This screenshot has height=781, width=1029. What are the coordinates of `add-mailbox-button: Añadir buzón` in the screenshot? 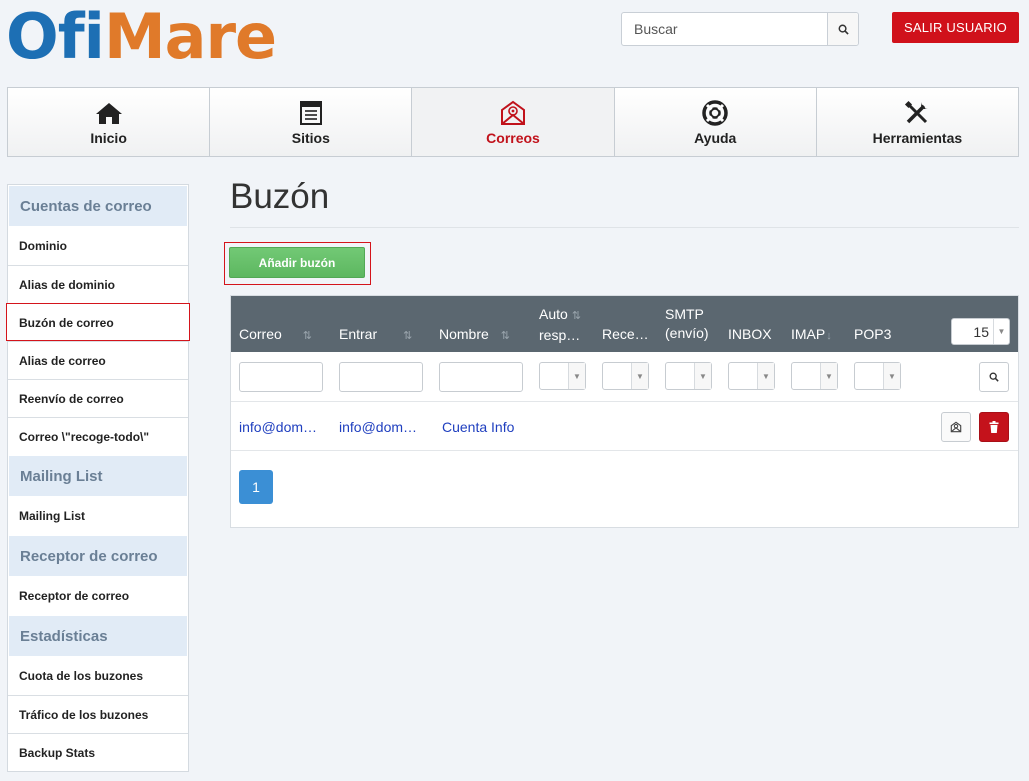 It's located at (297, 262).